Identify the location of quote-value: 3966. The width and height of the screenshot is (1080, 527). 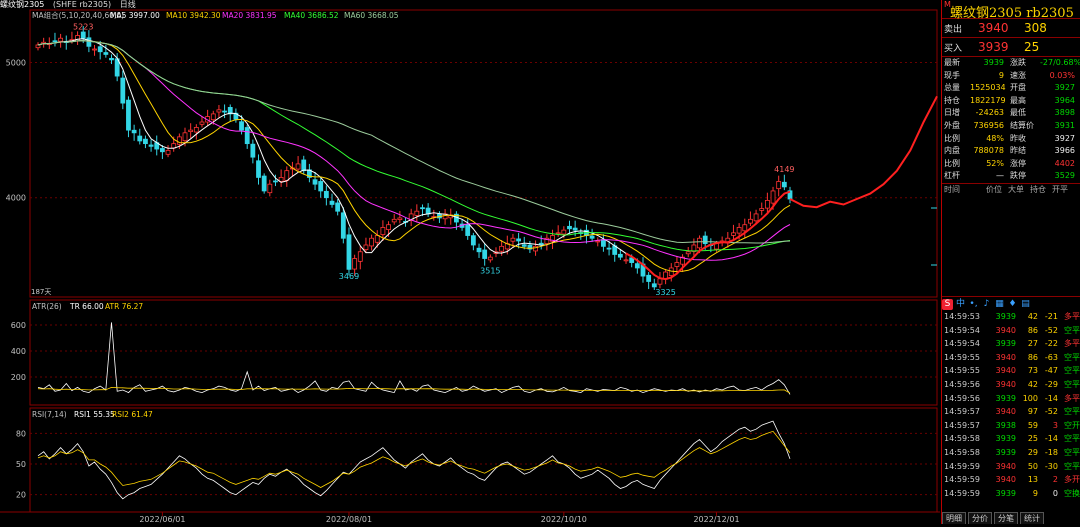
(1064, 151).